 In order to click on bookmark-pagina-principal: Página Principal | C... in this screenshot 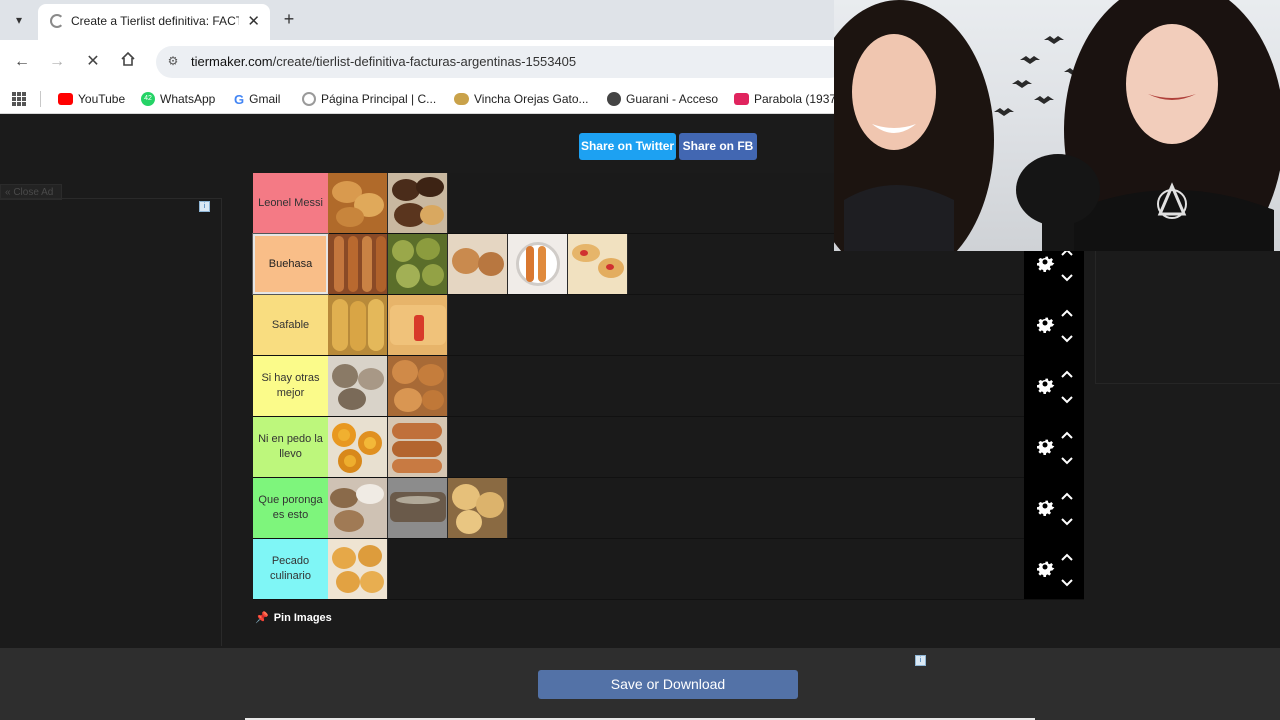, I will do `click(369, 99)`.